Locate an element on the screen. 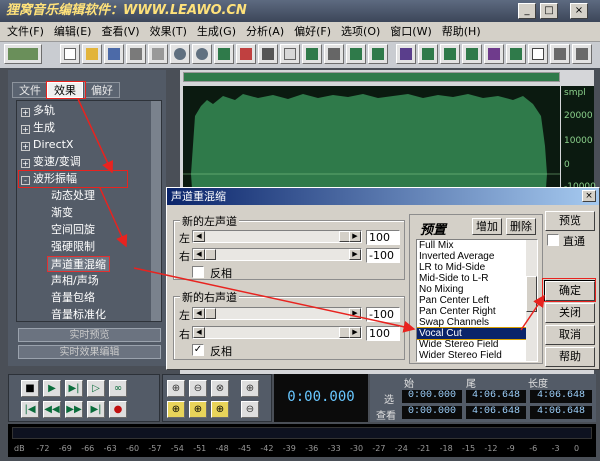 The width and height of the screenshot is (600, 461). menu-analyze: 分析(A) is located at coordinates (265, 32).